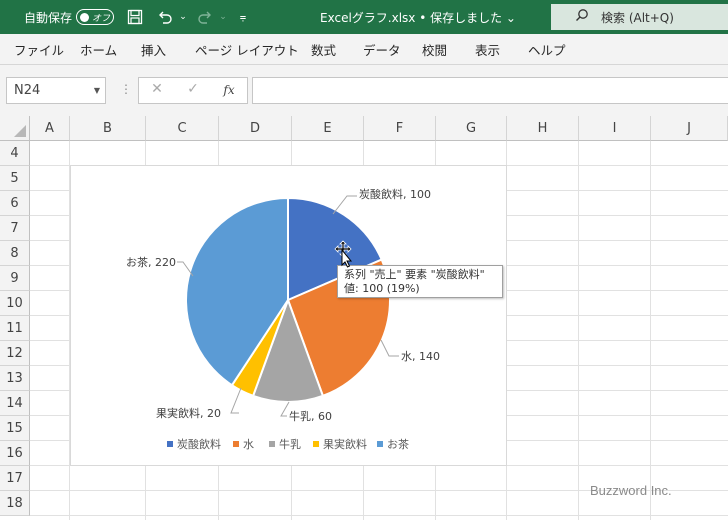  What do you see at coordinates (15, 478) in the screenshot?
I see `row-header-17: 17` at bounding box center [15, 478].